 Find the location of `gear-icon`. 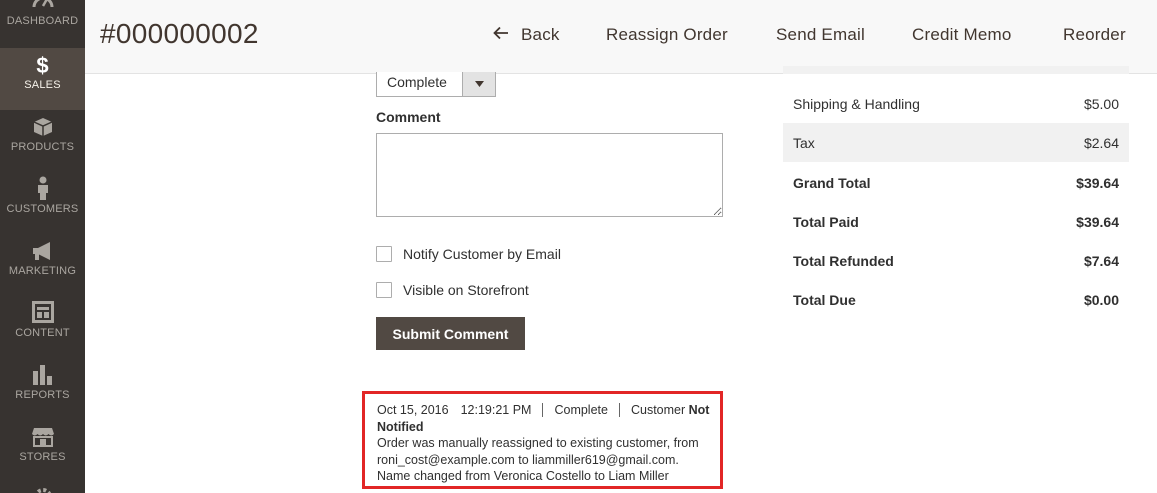

gear-icon is located at coordinates (42, 490).